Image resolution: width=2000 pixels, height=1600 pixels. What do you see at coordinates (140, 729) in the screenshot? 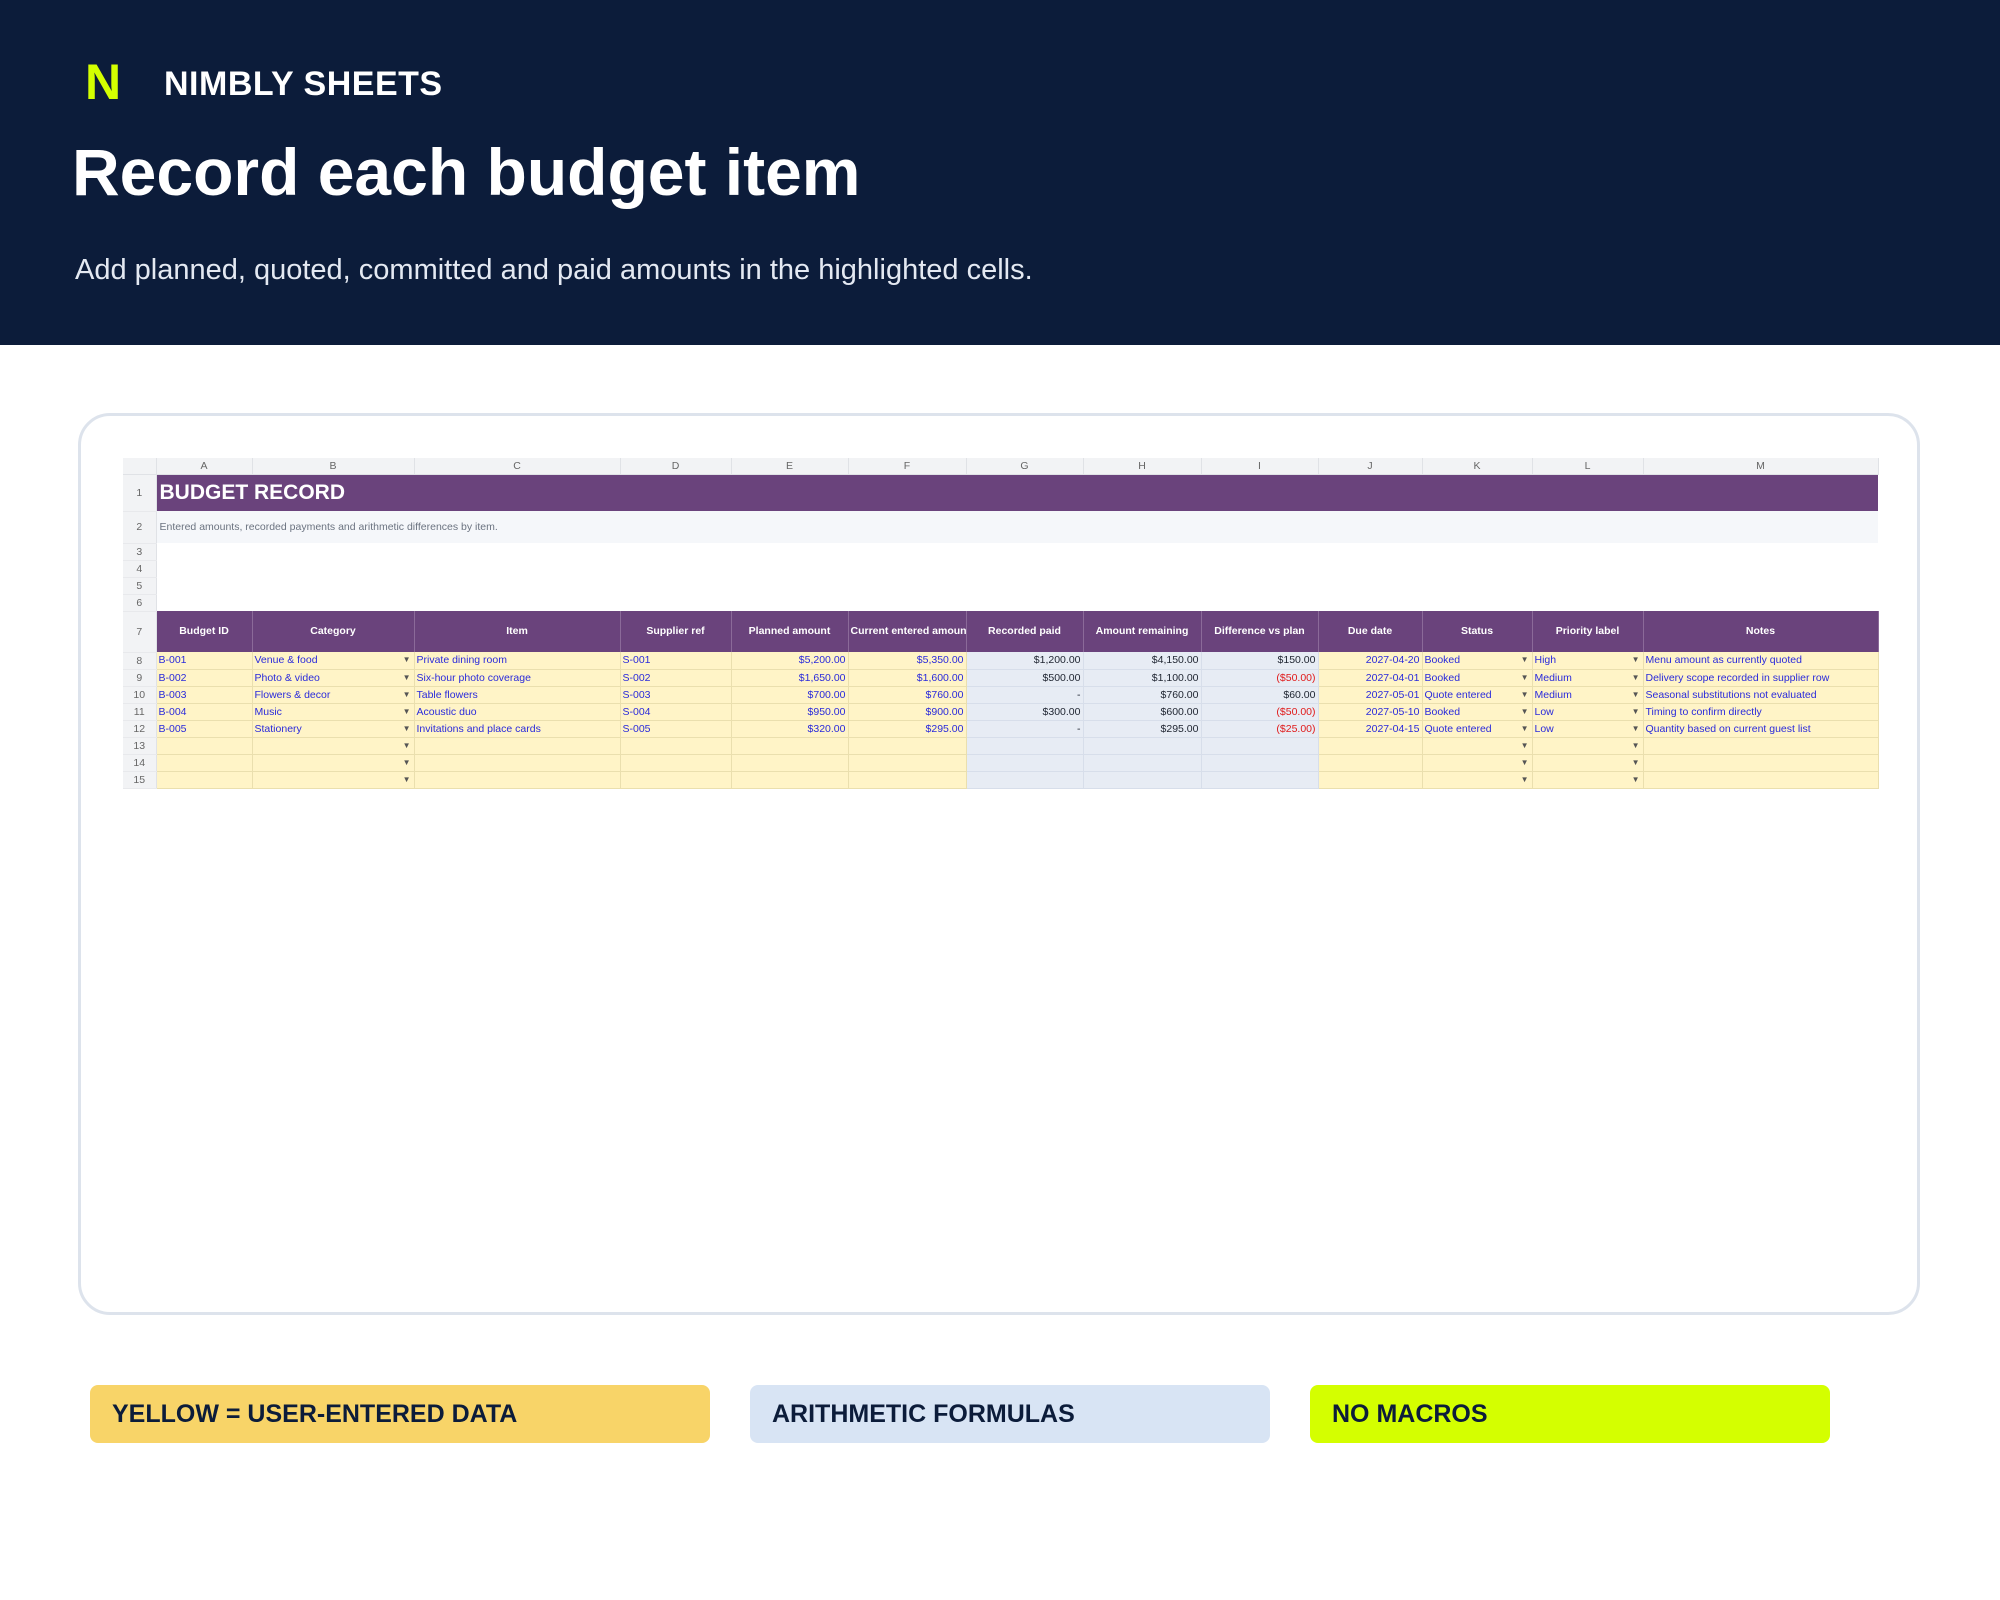
I see `row-number: 12` at bounding box center [140, 729].